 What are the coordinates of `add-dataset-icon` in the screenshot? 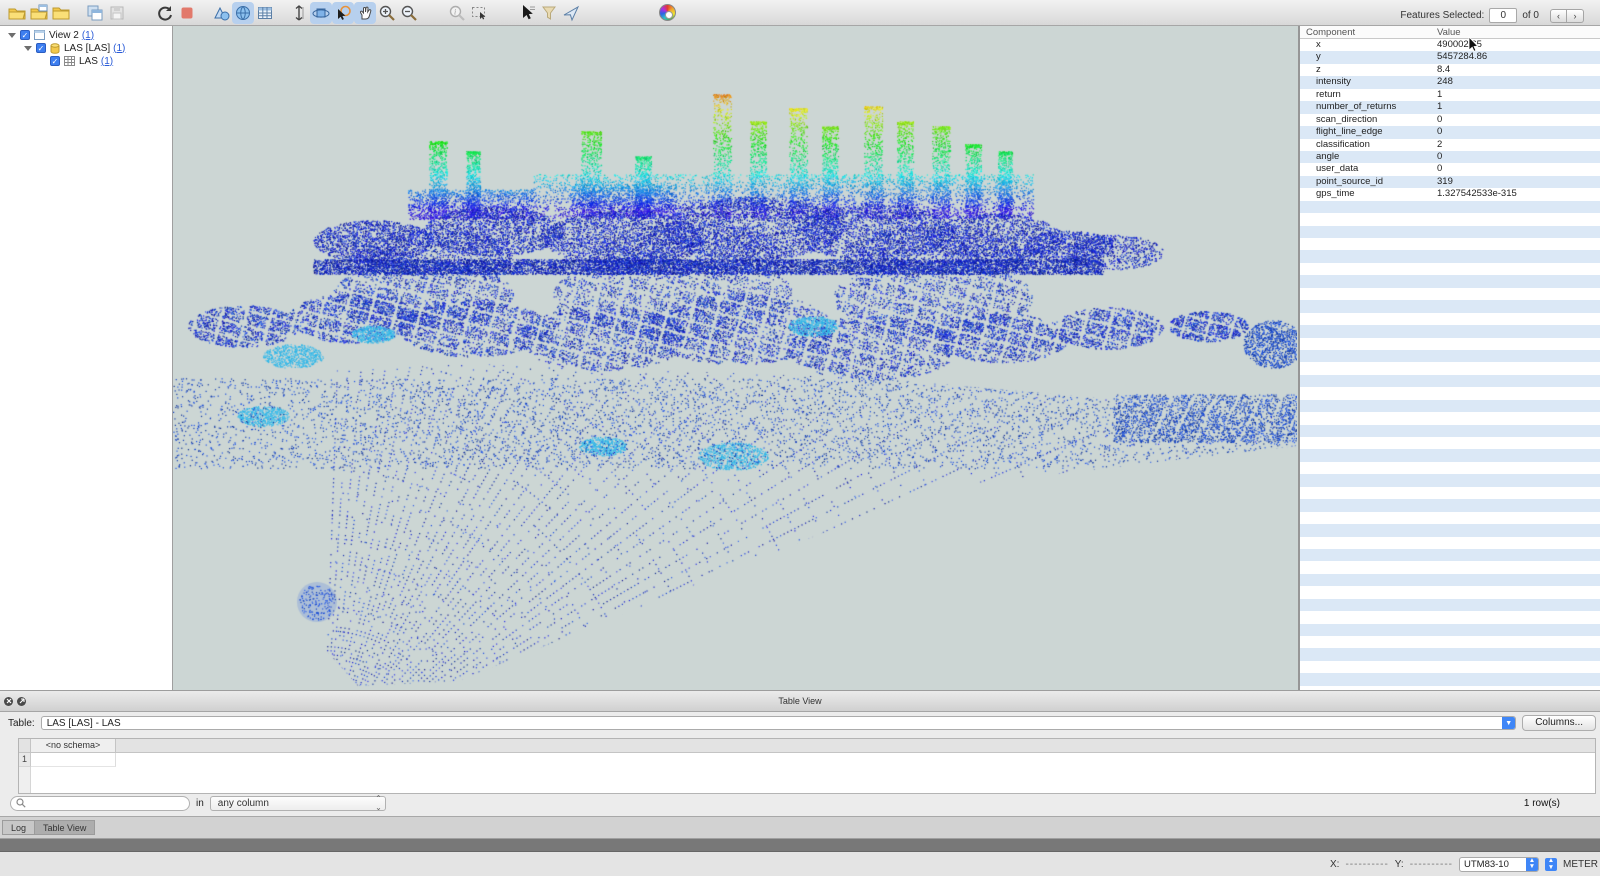 It's located at (39, 13).